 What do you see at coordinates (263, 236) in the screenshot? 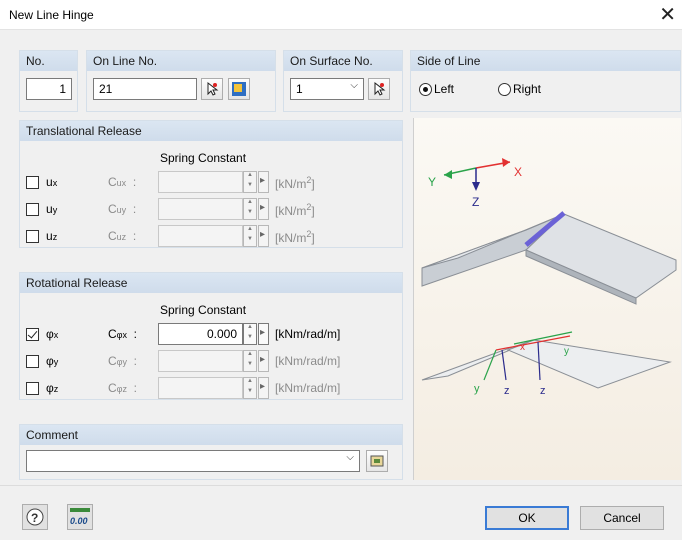
I see `spring-uz-more` at bounding box center [263, 236].